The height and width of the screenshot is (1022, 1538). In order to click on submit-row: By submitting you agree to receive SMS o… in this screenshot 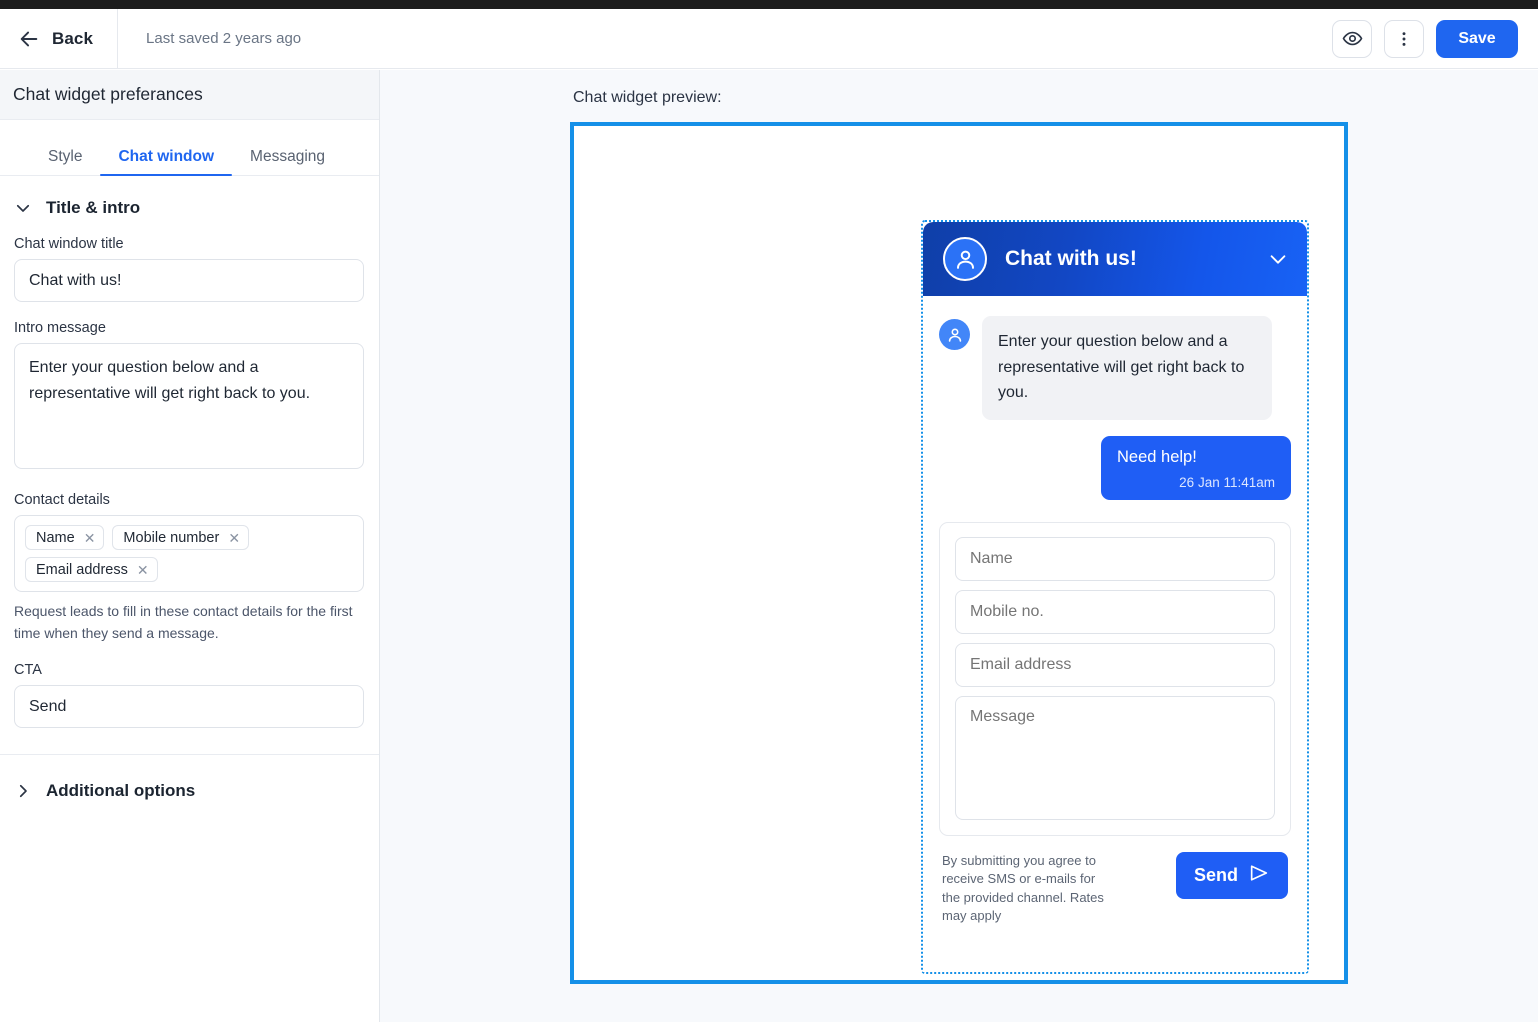, I will do `click(1115, 888)`.